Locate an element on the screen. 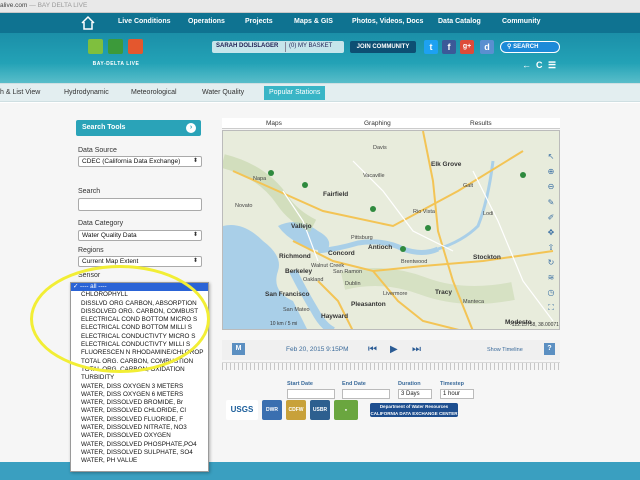 Image resolution: width=640 pixels, height=480 pixels. sensor-option: ELECTRICAL COND BOTTOM MICRO S is located at coordinates (139, 320).